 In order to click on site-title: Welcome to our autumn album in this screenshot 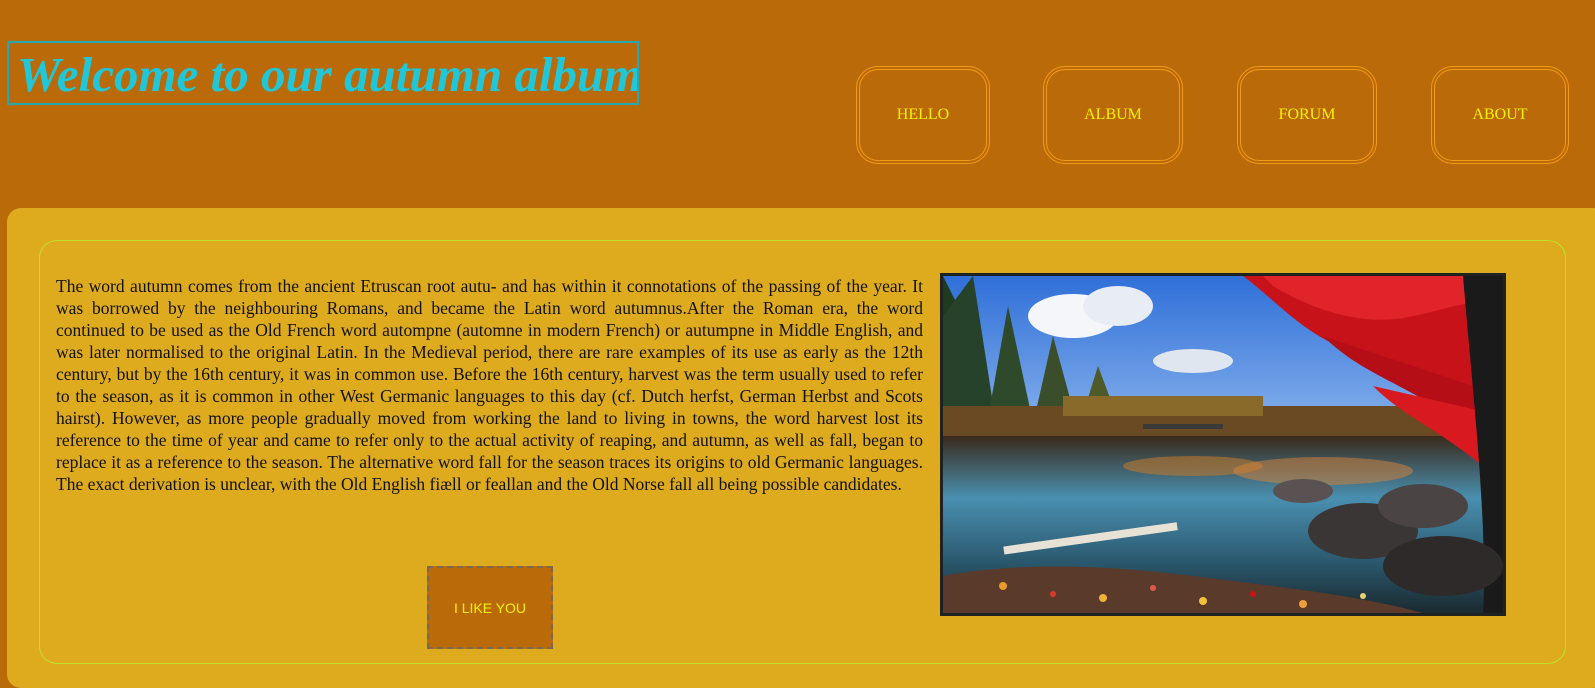, I will do `click(323, 73)`.